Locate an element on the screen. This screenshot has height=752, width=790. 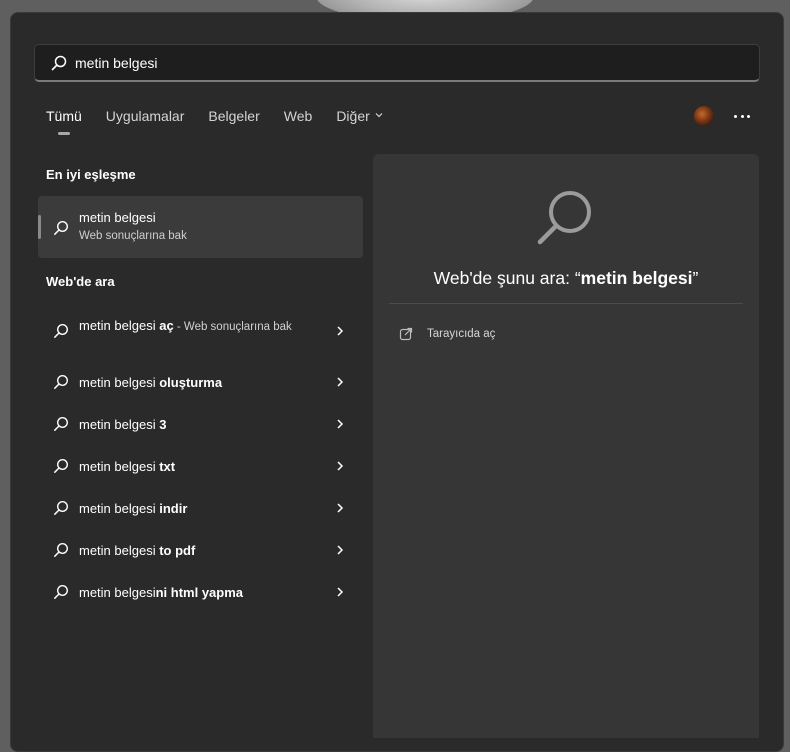
suggestion-text: metin belgesi oluşturma is located at coordinates (151, 382).